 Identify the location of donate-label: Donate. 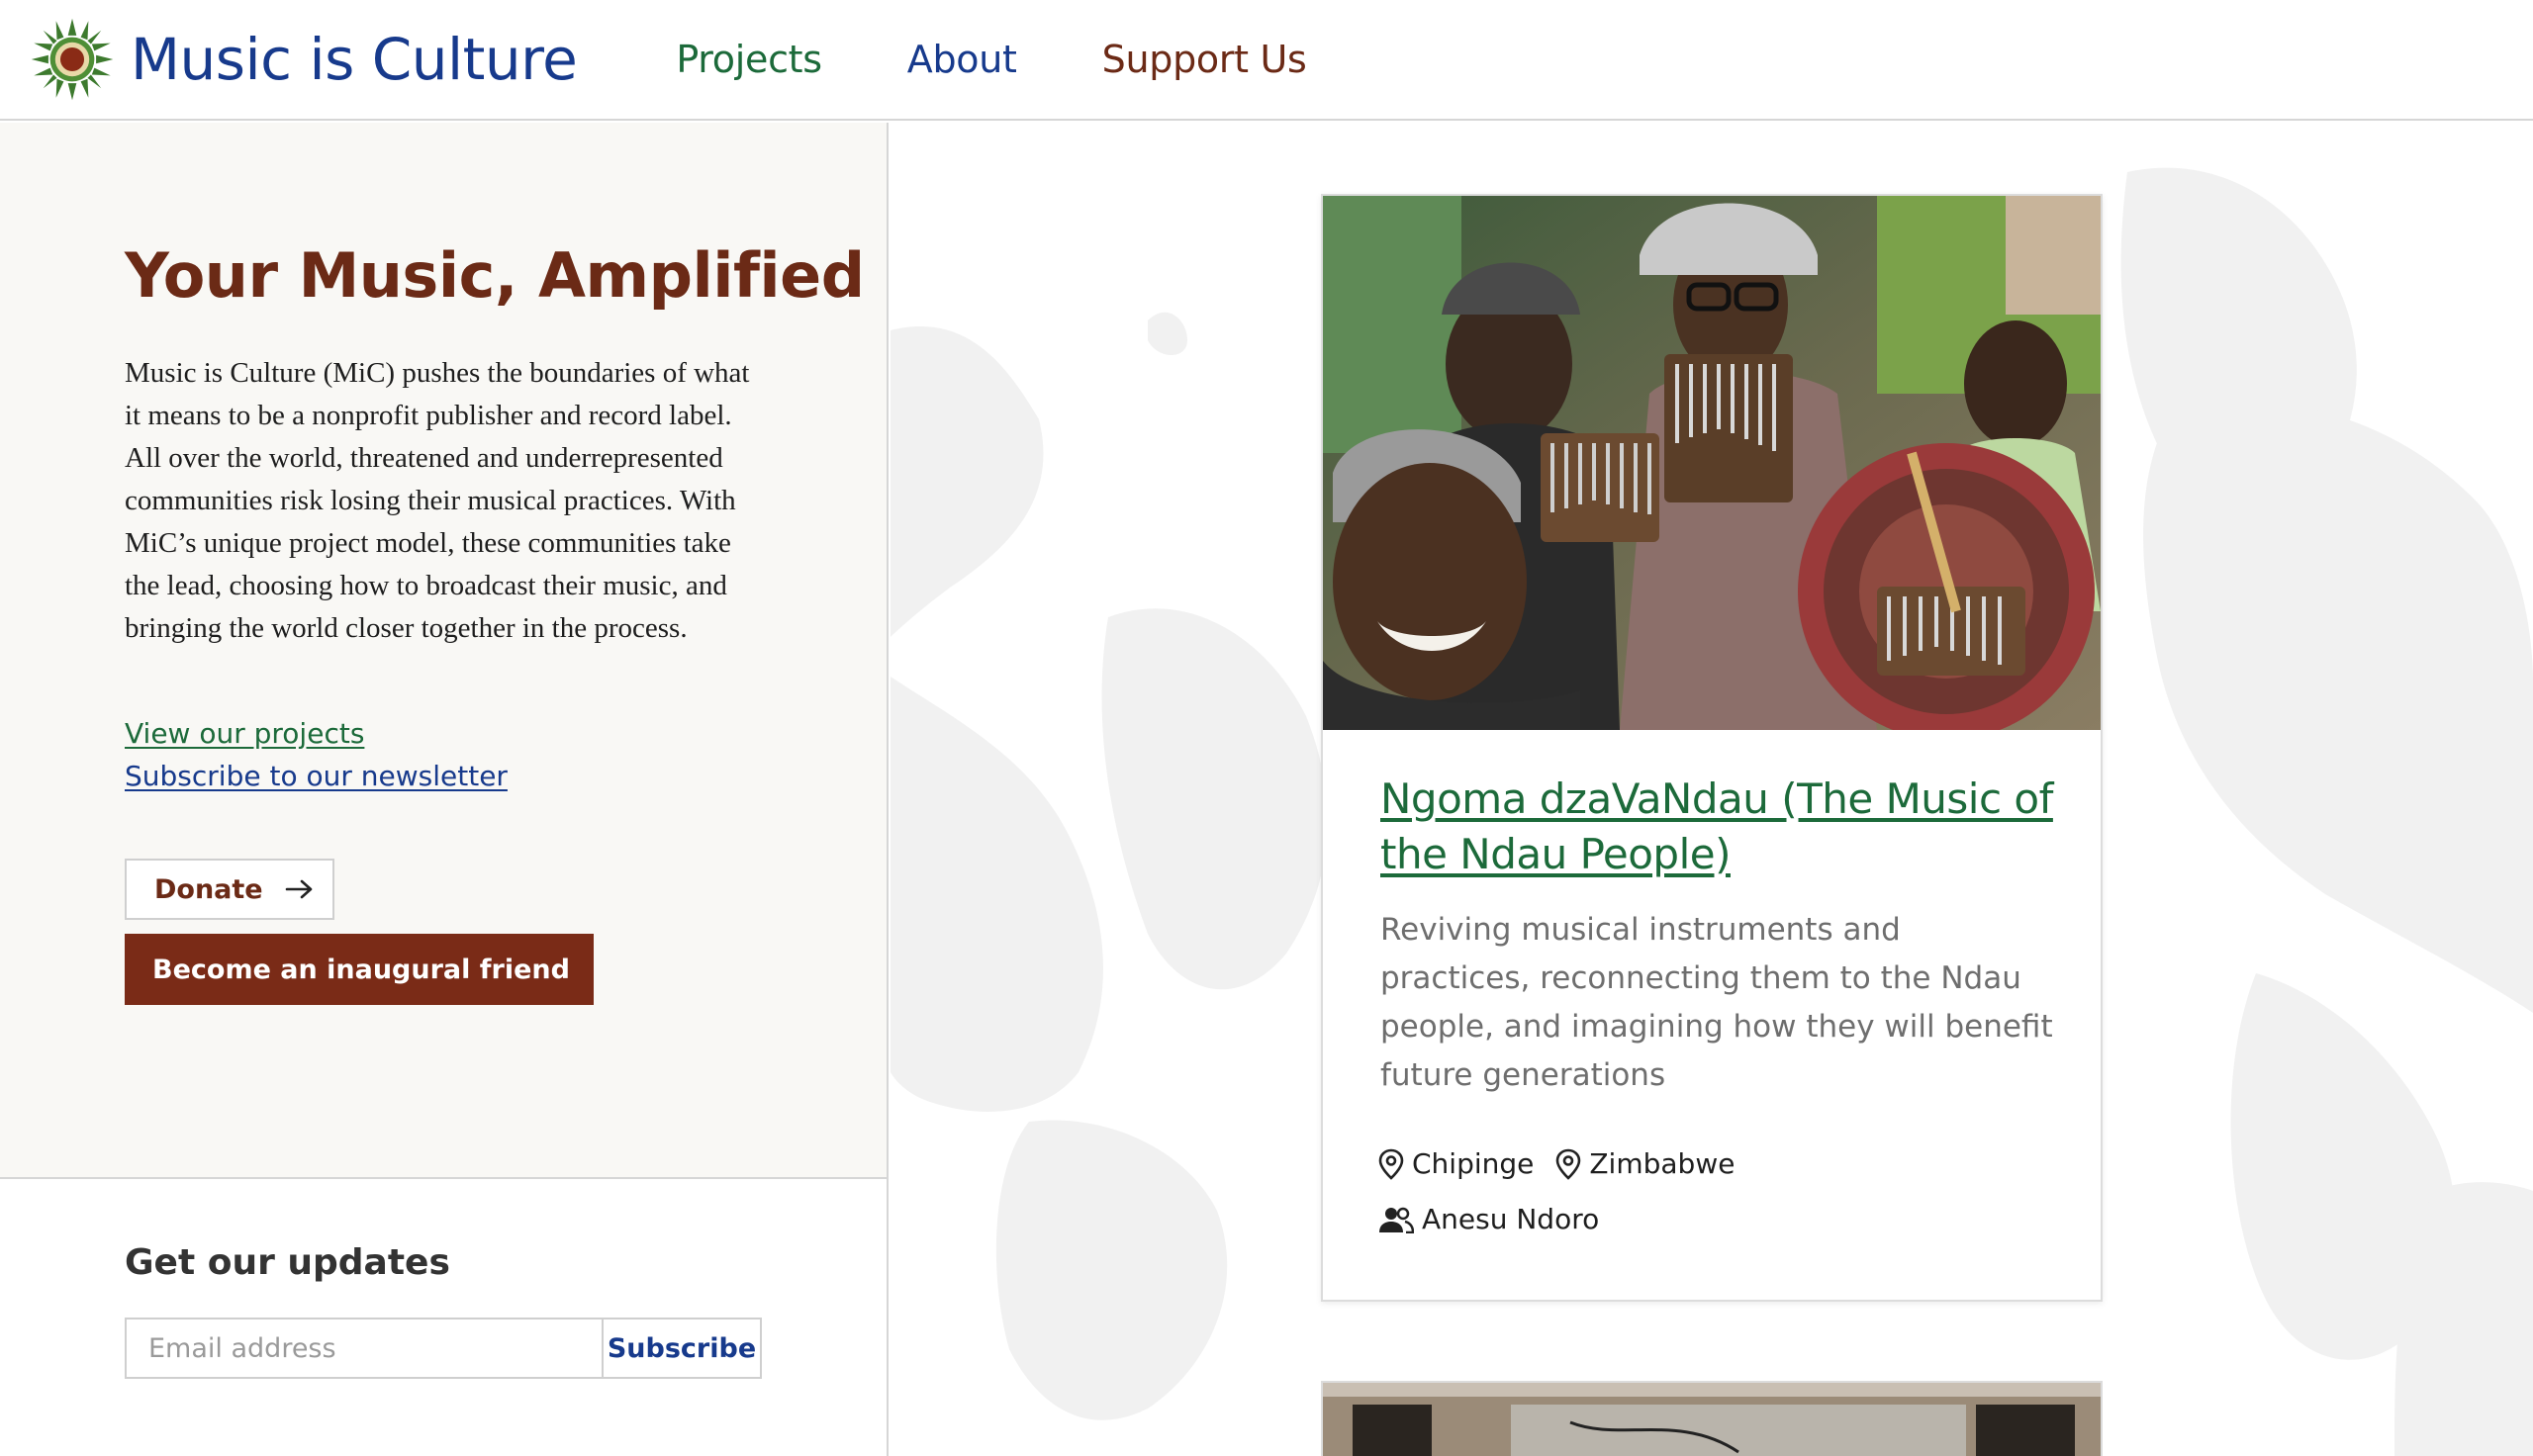
(208, 889).